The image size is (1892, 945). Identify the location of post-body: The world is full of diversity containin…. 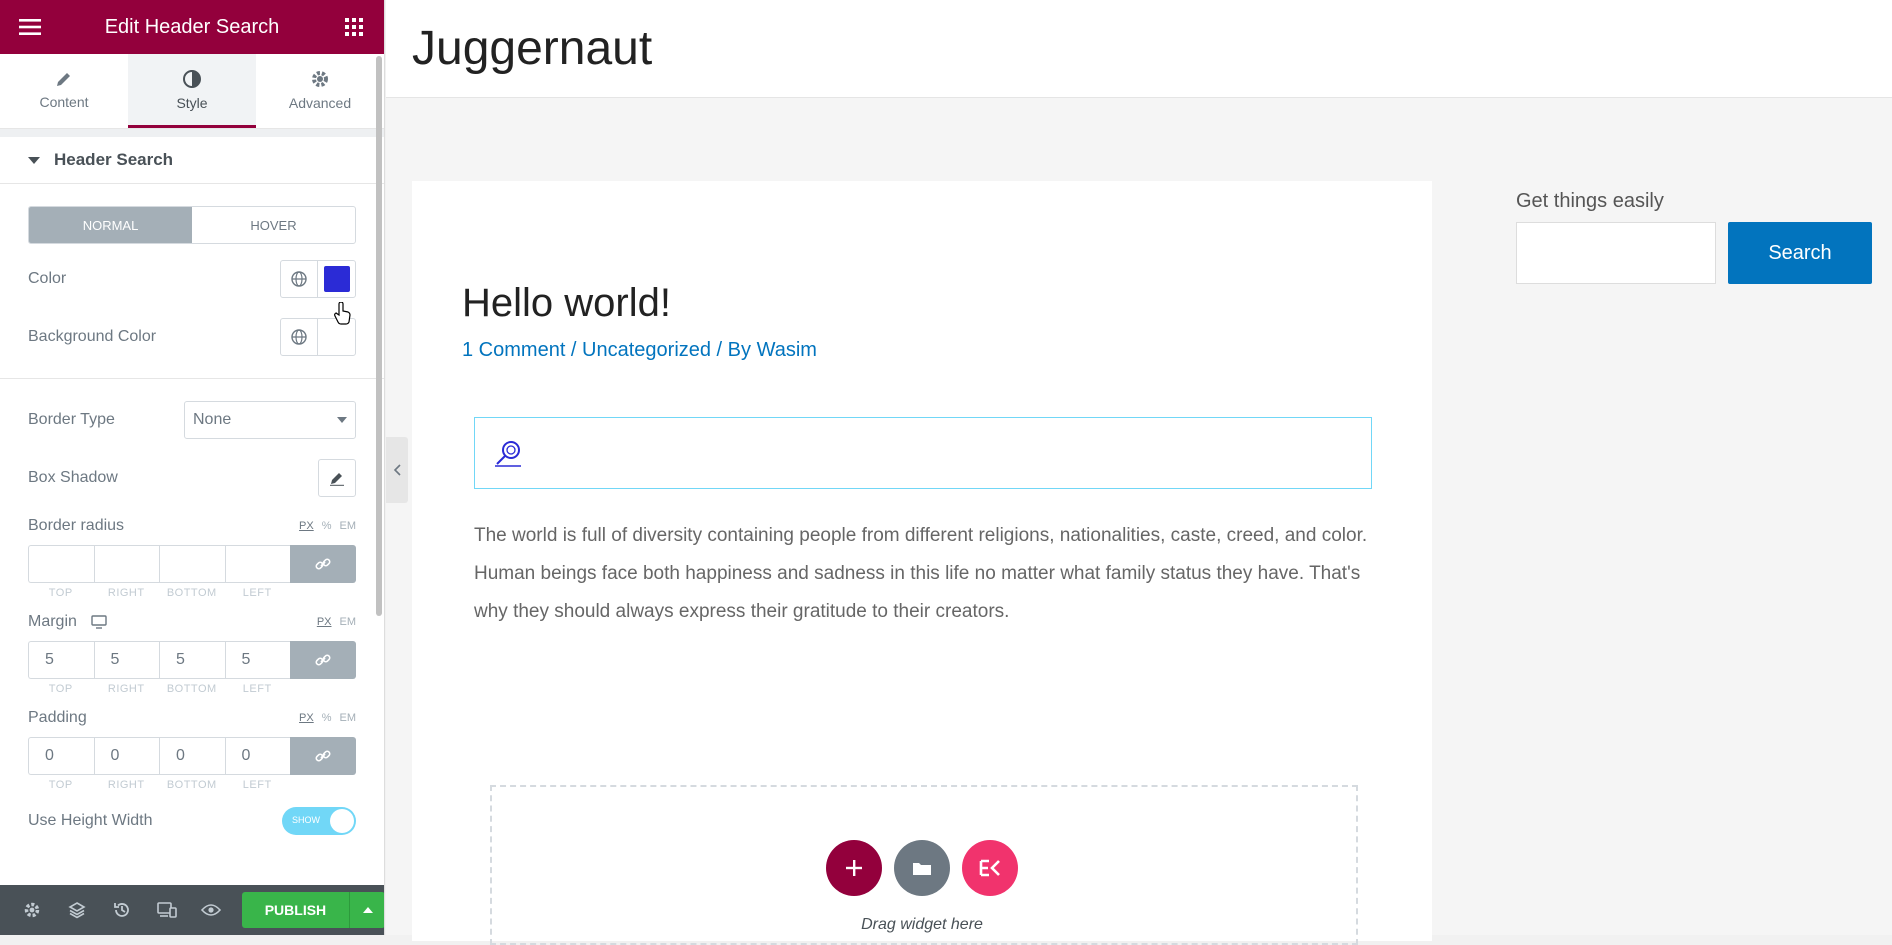
(921, 573).